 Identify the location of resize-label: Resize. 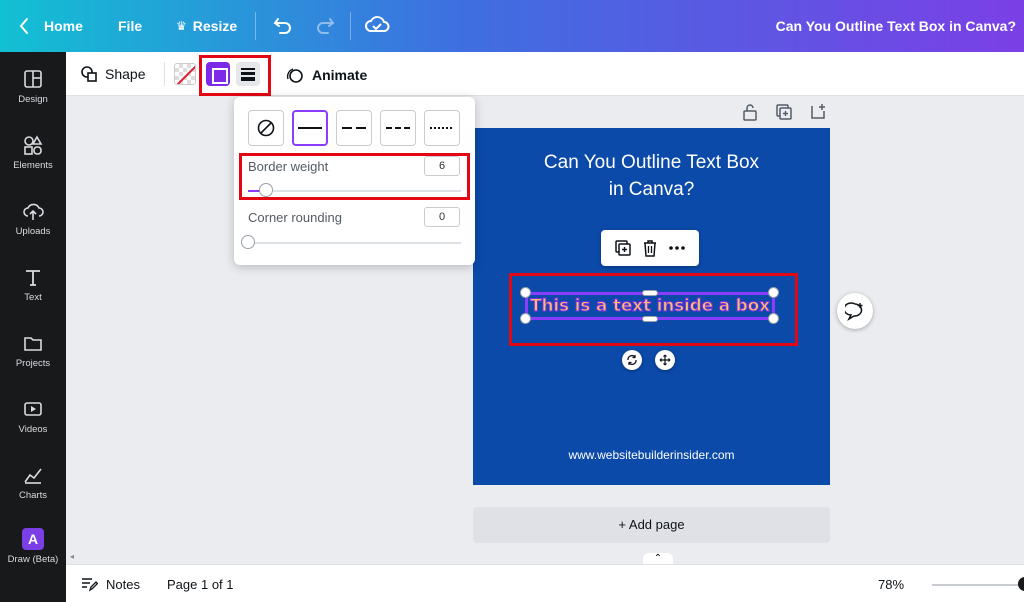
(215, 26).